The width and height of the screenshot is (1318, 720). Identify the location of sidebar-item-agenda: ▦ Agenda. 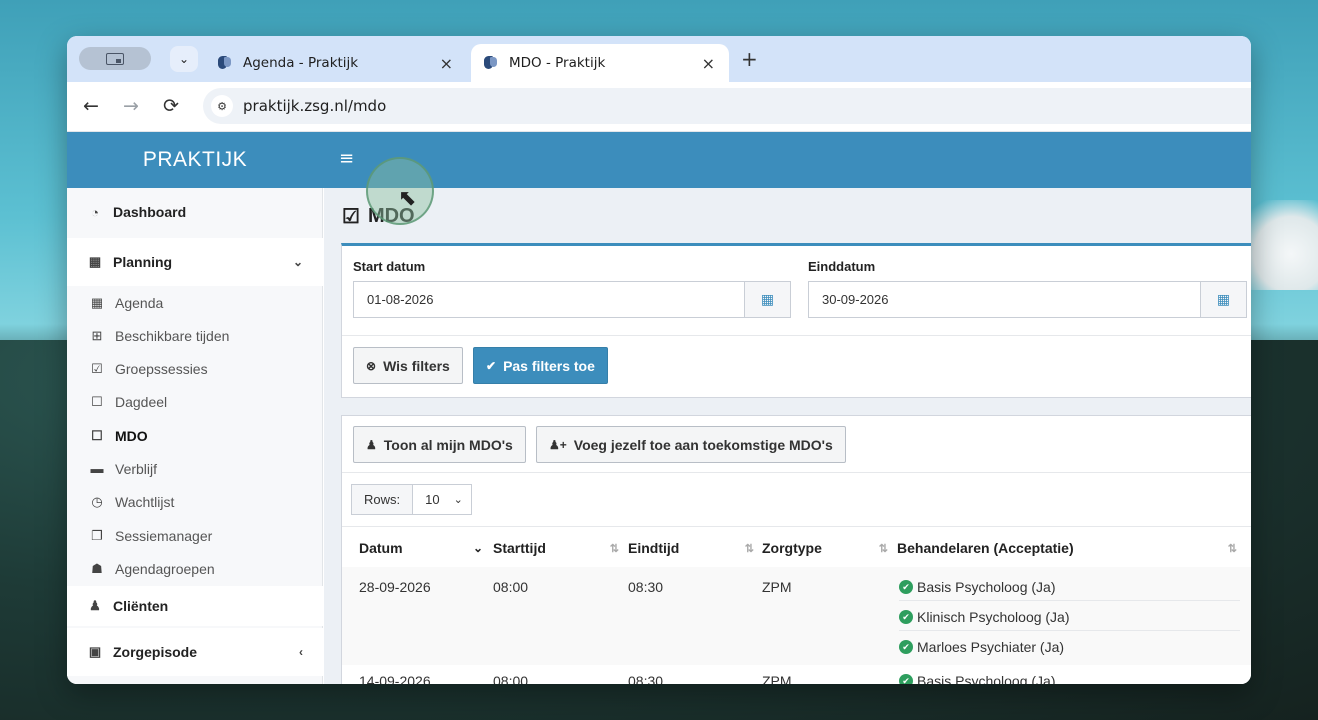
(195, 302).